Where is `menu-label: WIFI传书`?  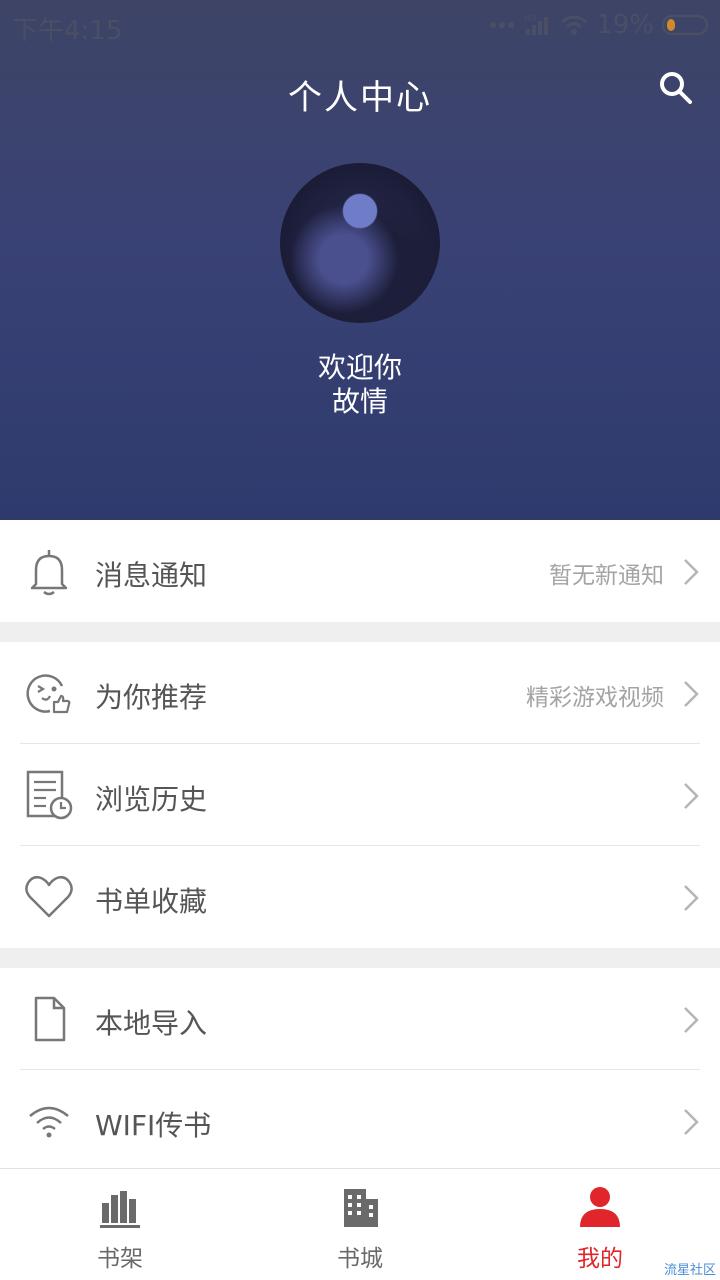
menu-label: WIFI传书 is located at coordinates (153, 1125).